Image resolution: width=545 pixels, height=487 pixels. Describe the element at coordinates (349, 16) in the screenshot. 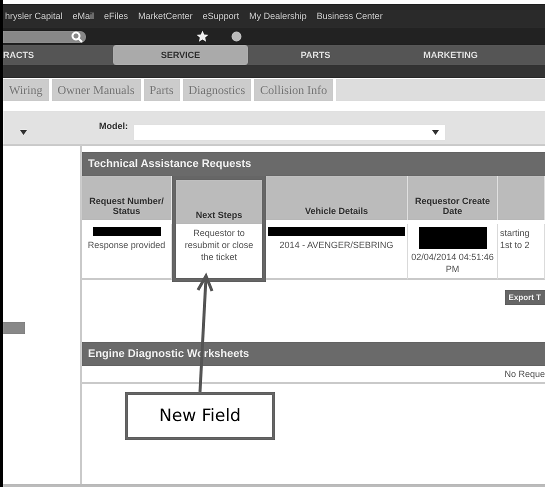

I see `top-link: Business Center` at that location.